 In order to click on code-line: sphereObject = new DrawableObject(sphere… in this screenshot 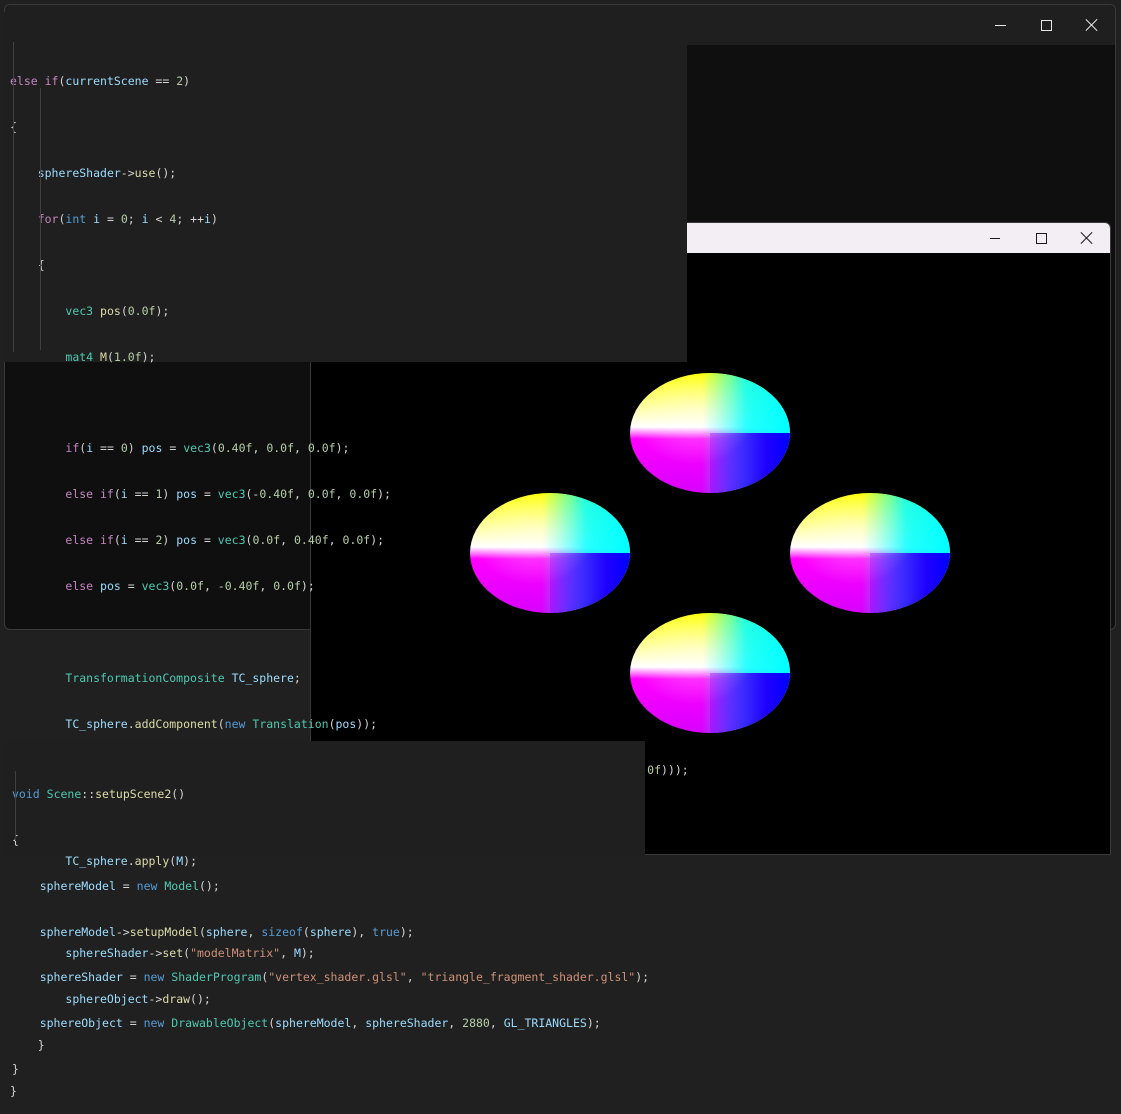, I will do `click(320, 1023)`.